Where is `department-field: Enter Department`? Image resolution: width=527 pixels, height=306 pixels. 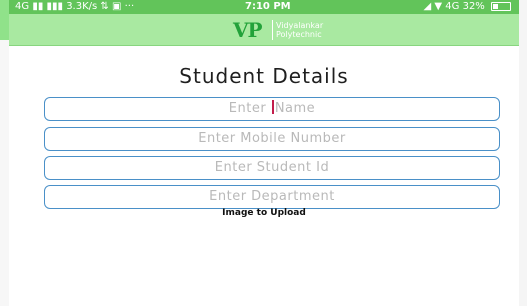 department-field: Enter Department is located at coordinates (272, 197).